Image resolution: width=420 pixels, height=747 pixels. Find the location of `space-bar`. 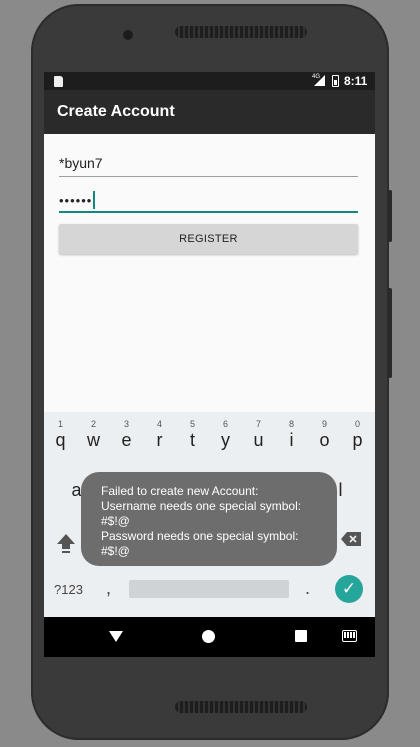

space-bar is located at coordinates (209, 589).